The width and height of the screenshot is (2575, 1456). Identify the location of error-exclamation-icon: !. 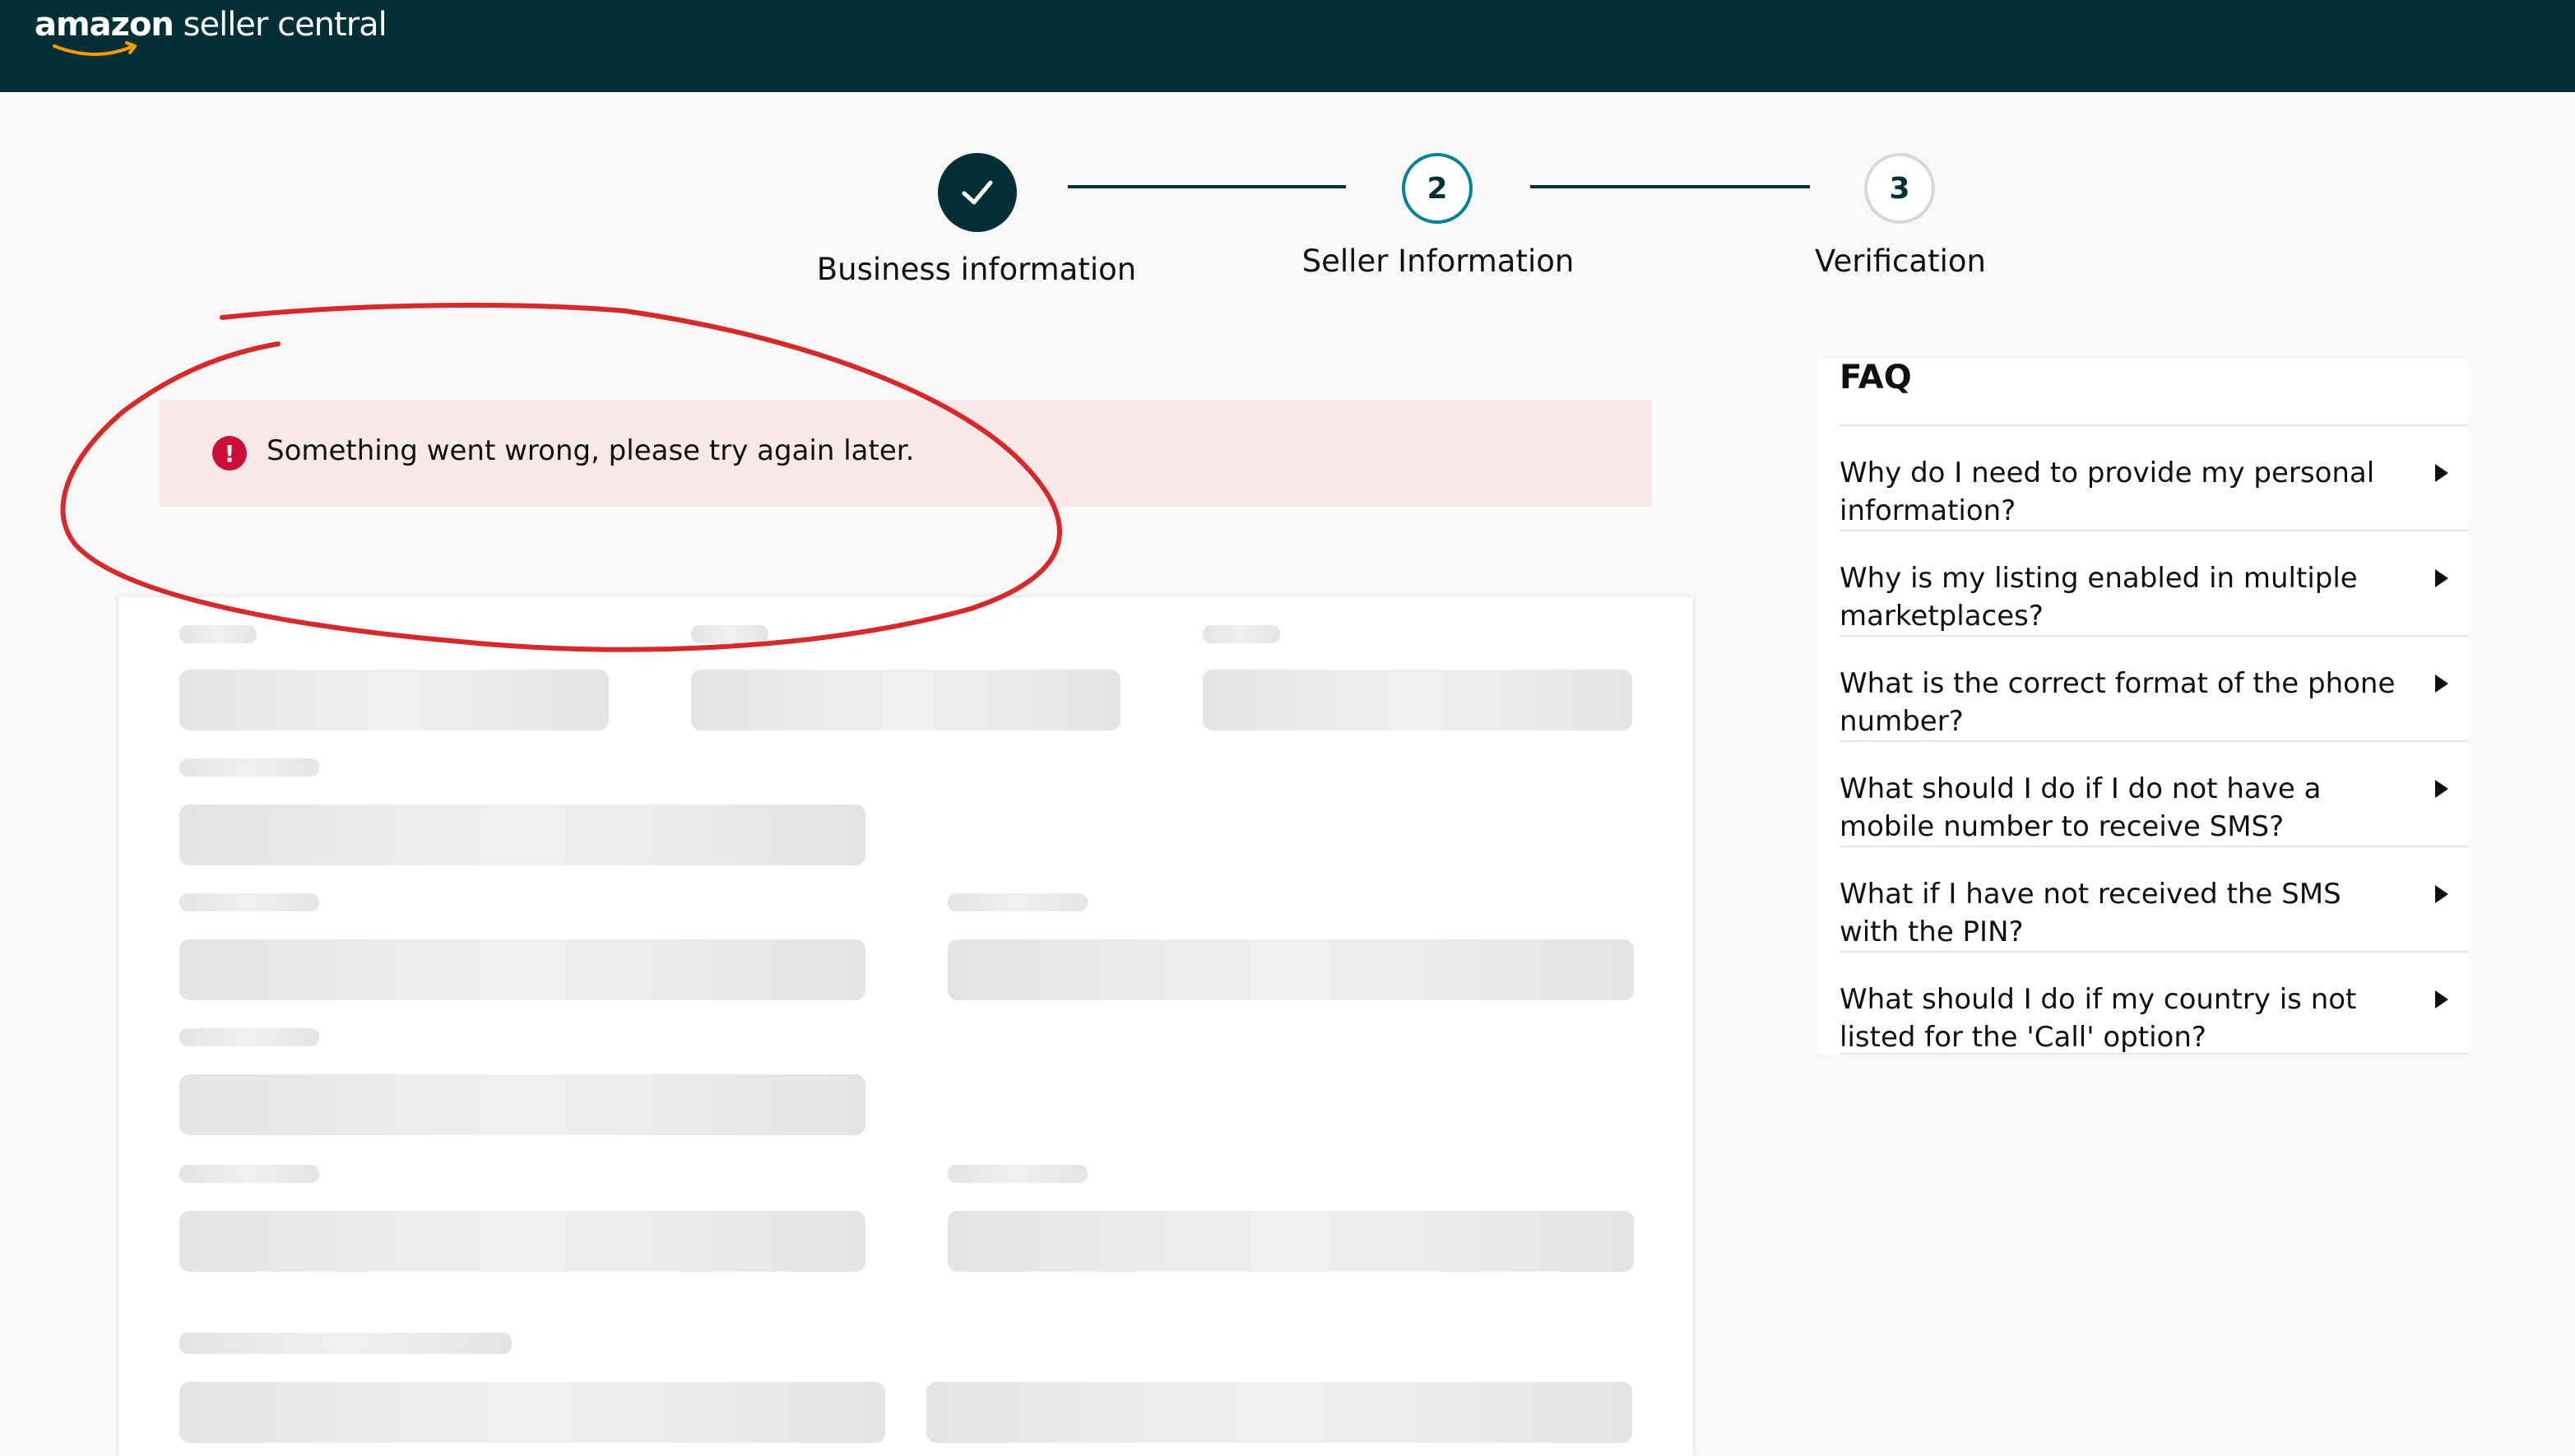
(229, 453).